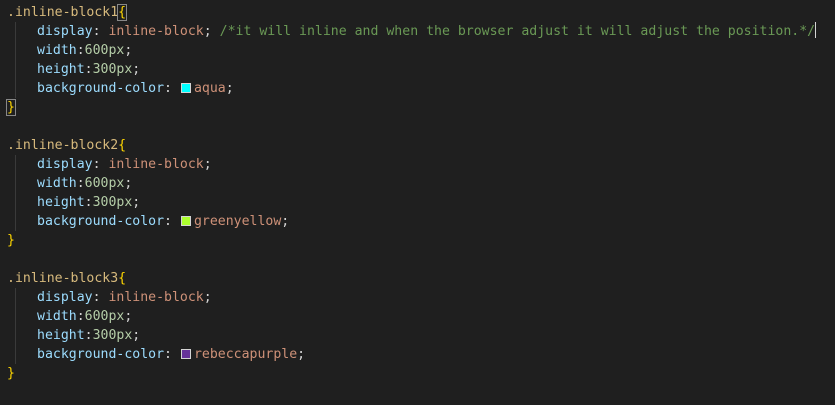 This screenshot has width=835, height=405. Describe the element at coordinates (63, 145) in the screenshot. I see `css-selector: .inline-block2` at that location.